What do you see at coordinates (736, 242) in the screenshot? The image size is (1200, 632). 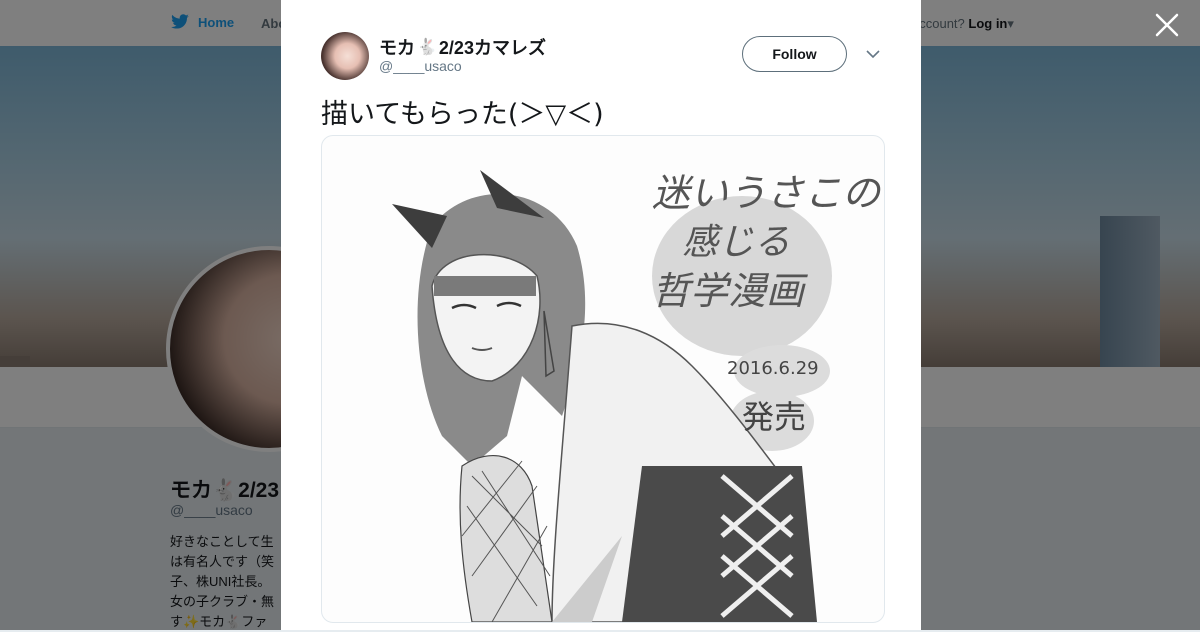 I see `title-line2: 感じる` at bounding box center [736, 242].